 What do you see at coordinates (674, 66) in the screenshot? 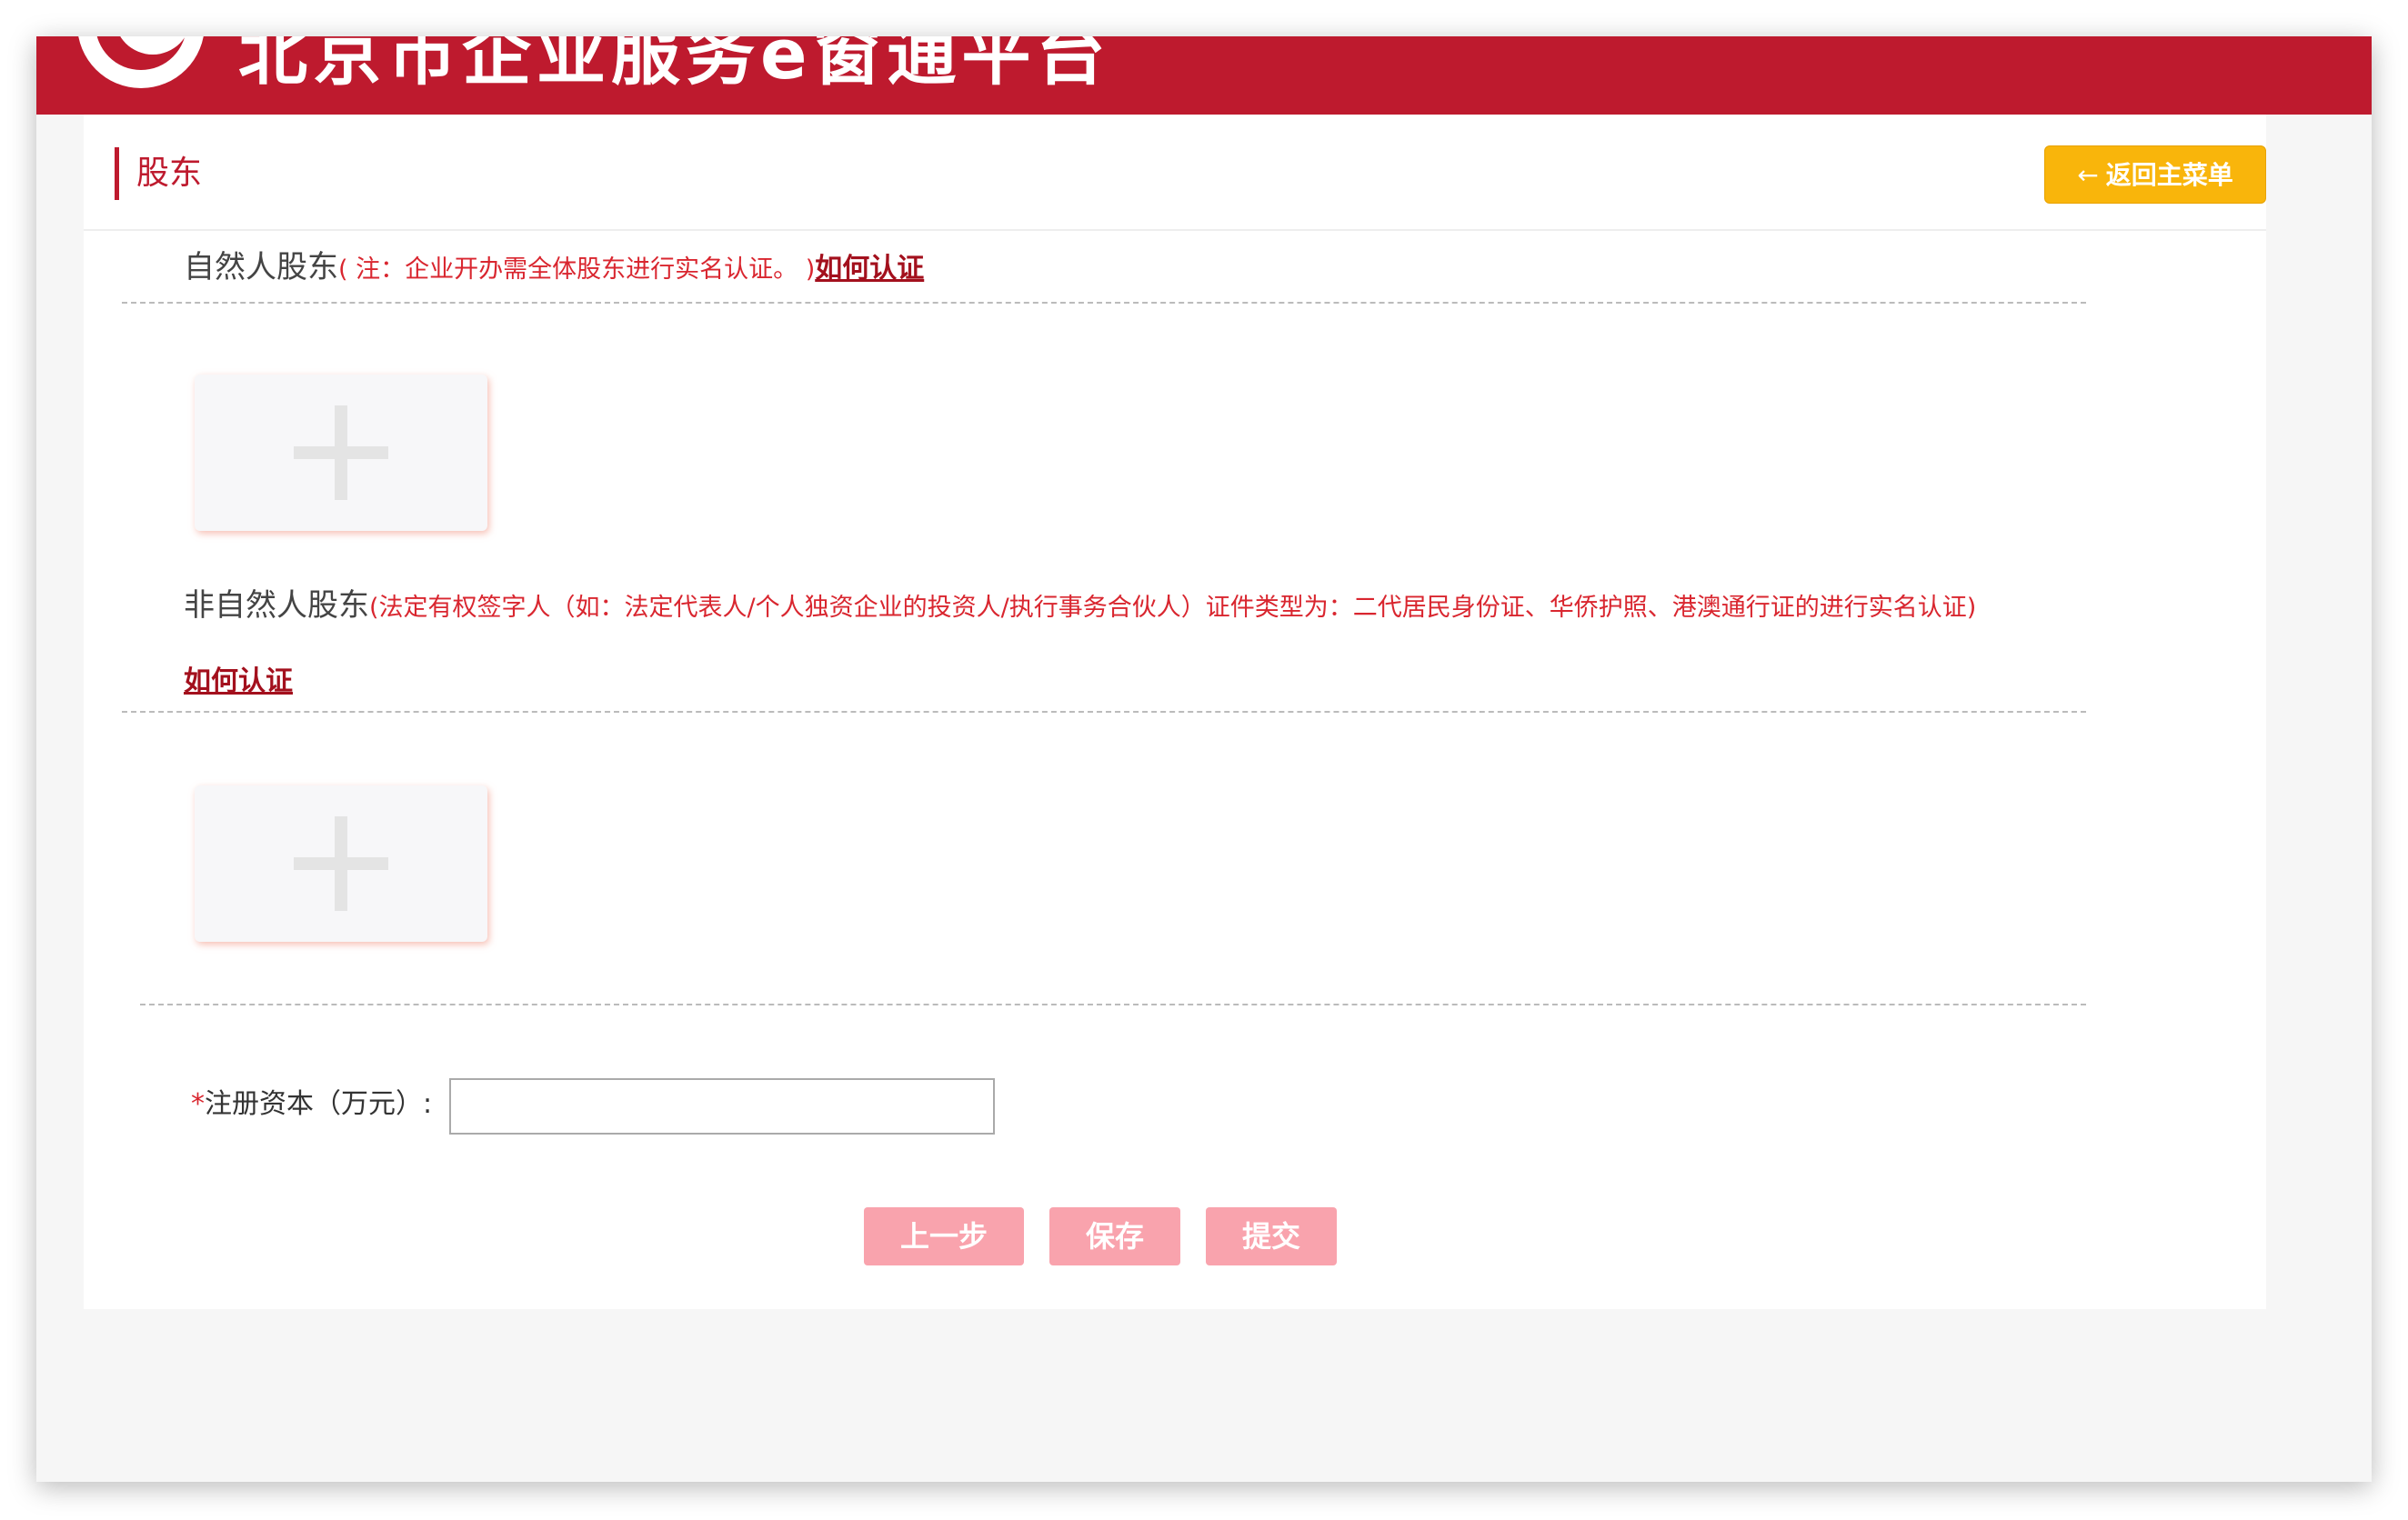
I see `site-title: 北京市企业服务e窗通平台` at bounding box center [674, 66].